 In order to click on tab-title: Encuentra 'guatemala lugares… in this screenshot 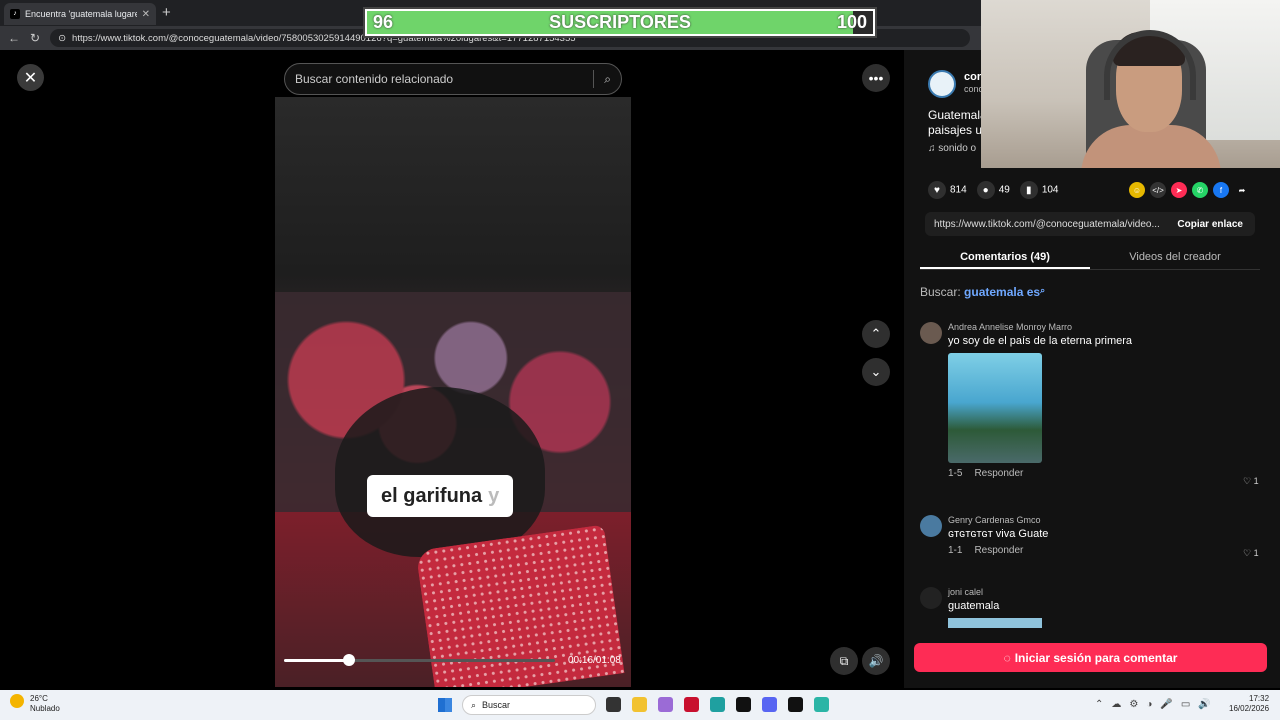, I will do `click(81, 14)`.